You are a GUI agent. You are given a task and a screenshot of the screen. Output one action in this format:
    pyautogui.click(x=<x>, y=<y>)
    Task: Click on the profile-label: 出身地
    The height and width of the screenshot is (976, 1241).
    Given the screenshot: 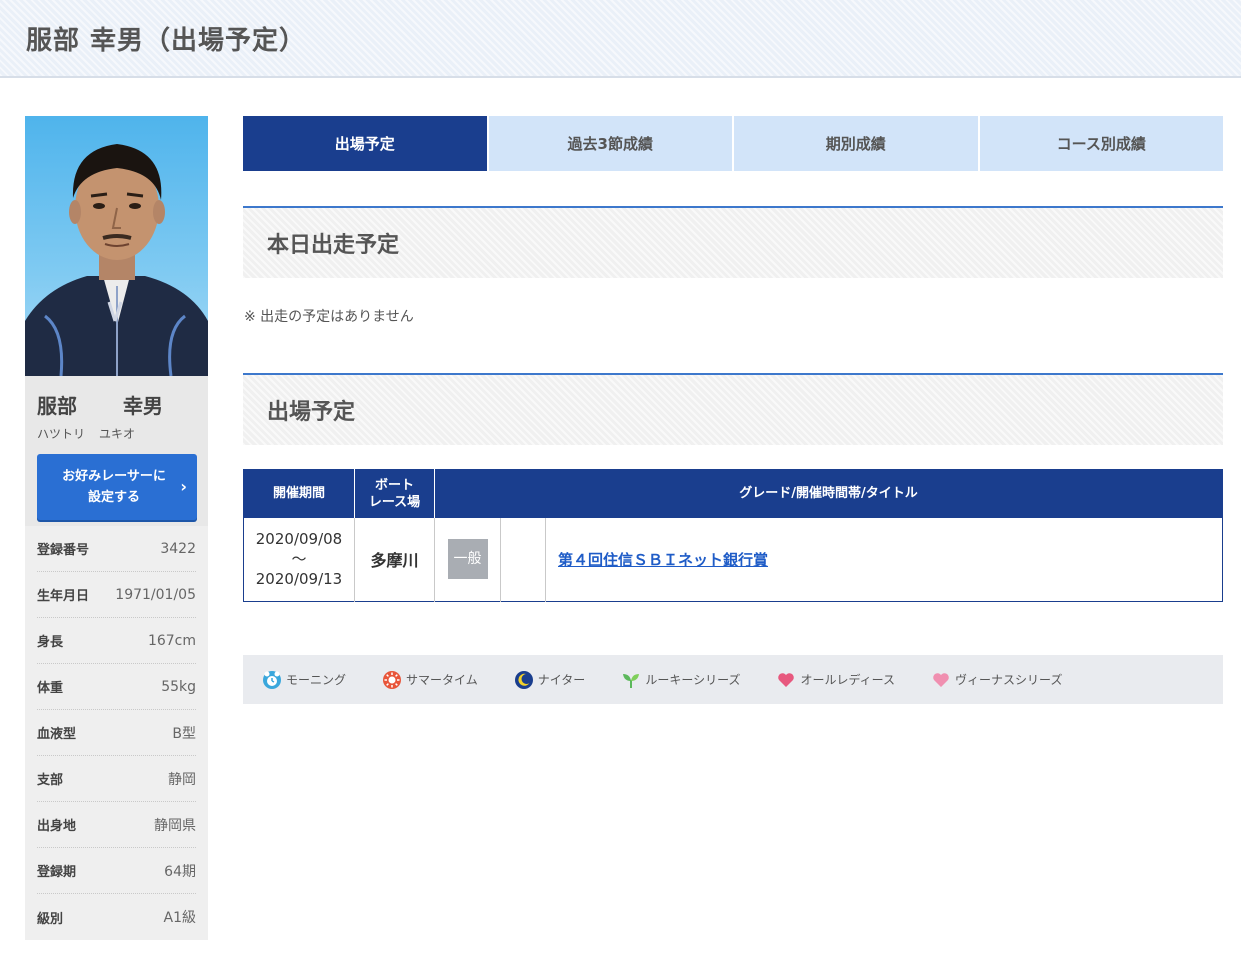 What is the action you would take?
    pyautogui.click(x=57, y=826)
    